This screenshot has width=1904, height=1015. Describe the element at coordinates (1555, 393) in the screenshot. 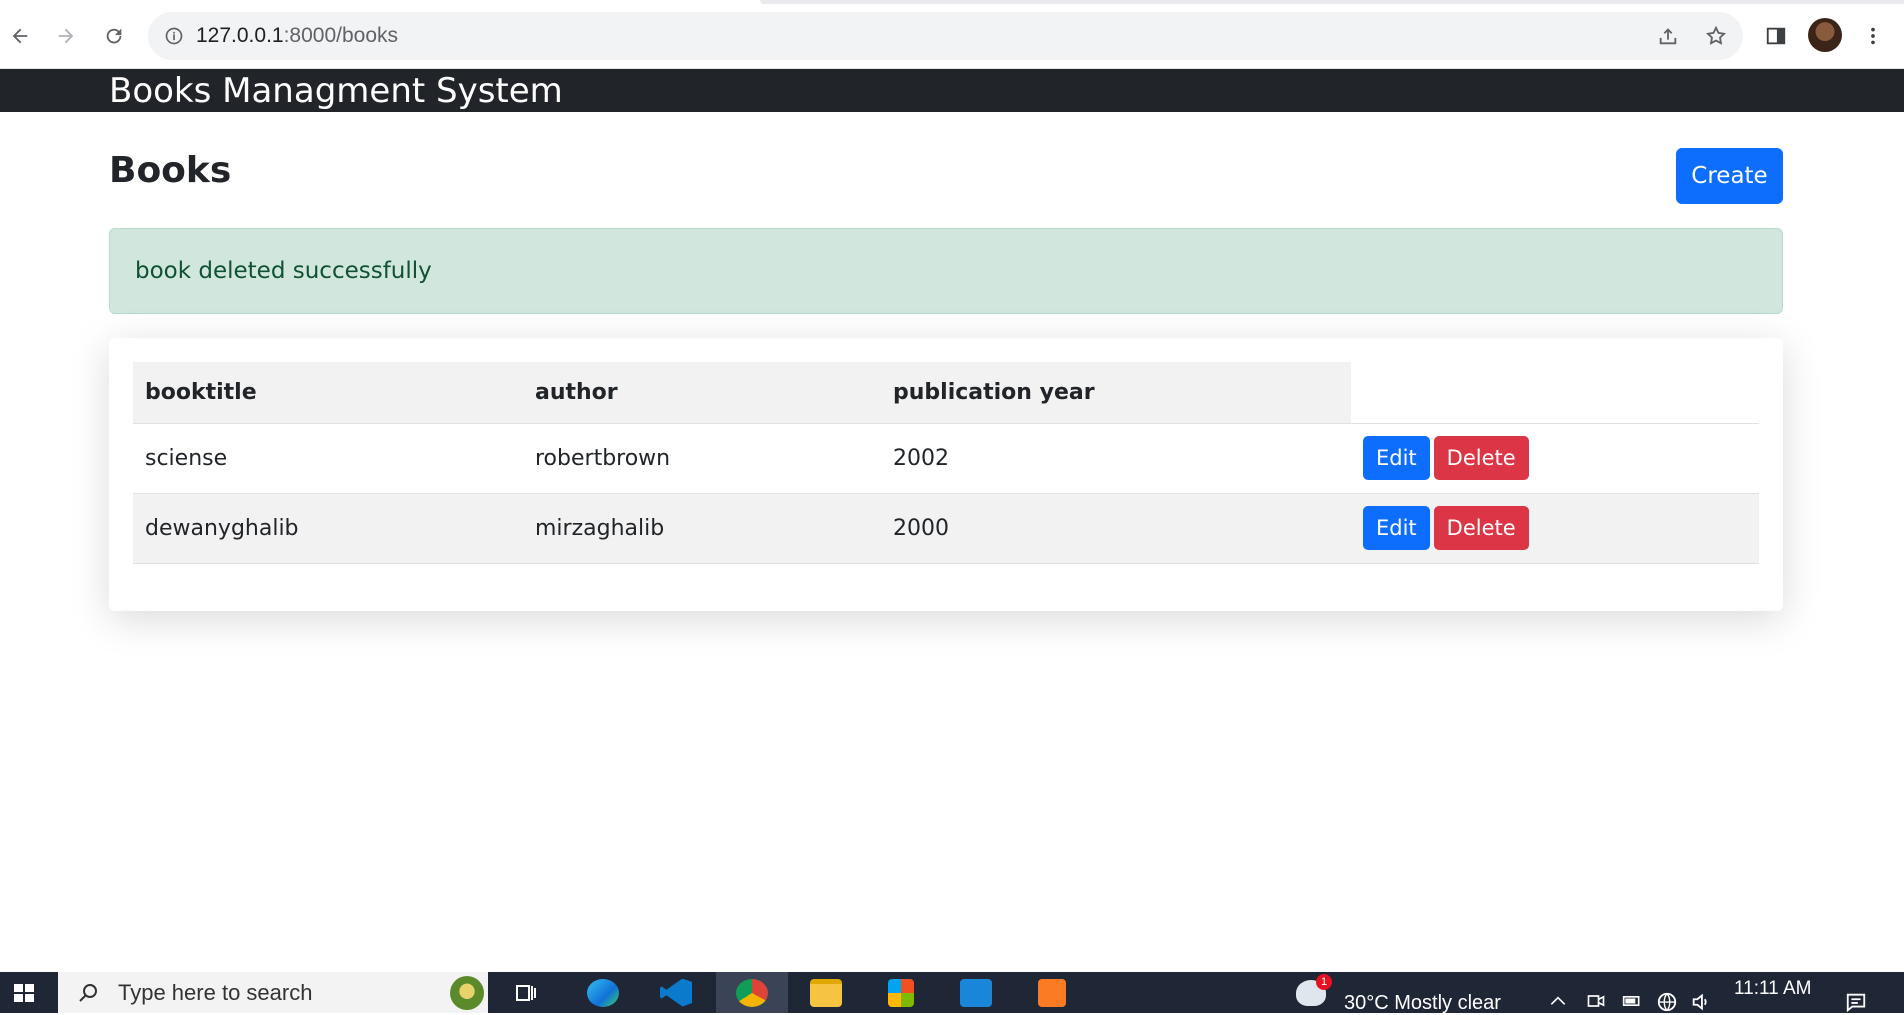

I see `column-header-actions` at that location.